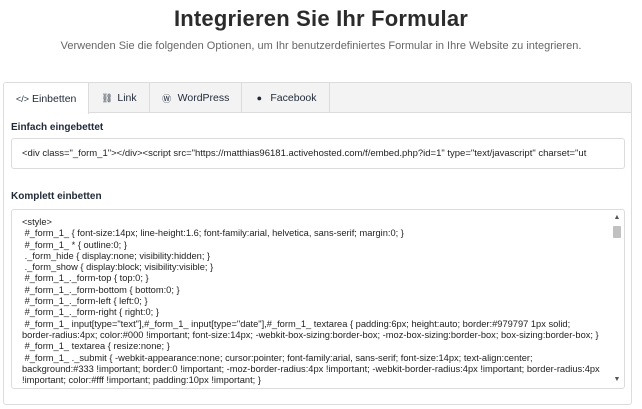 The width and height of the screenshot is (642, 409). I want to click on simple-embed-label: Einfach eingebettet, so click(57, 127).